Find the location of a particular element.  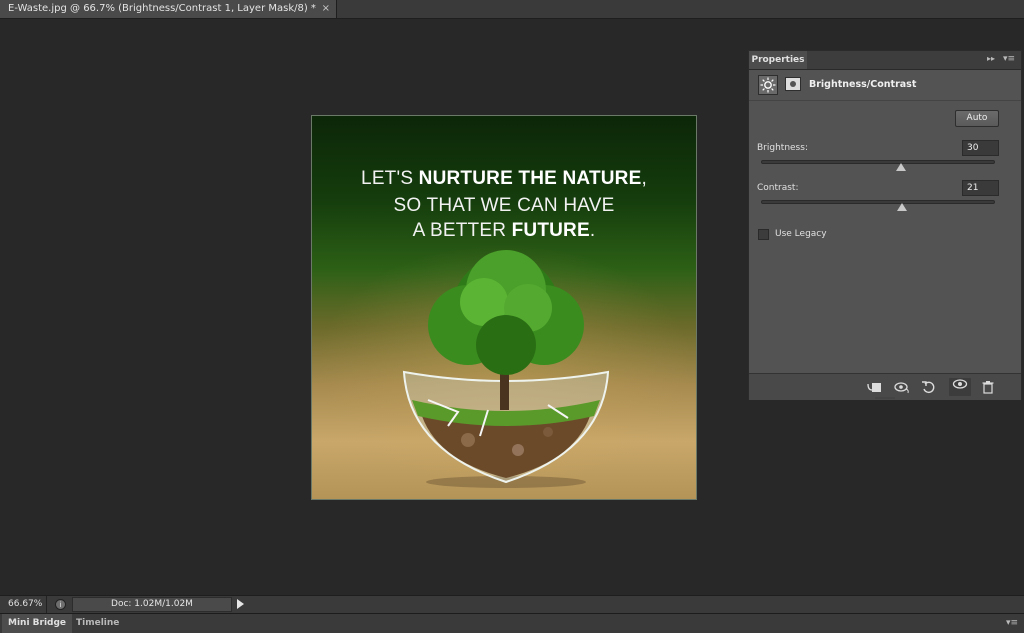

tab-timeline: Timeline is located at coordinates (97, 623).